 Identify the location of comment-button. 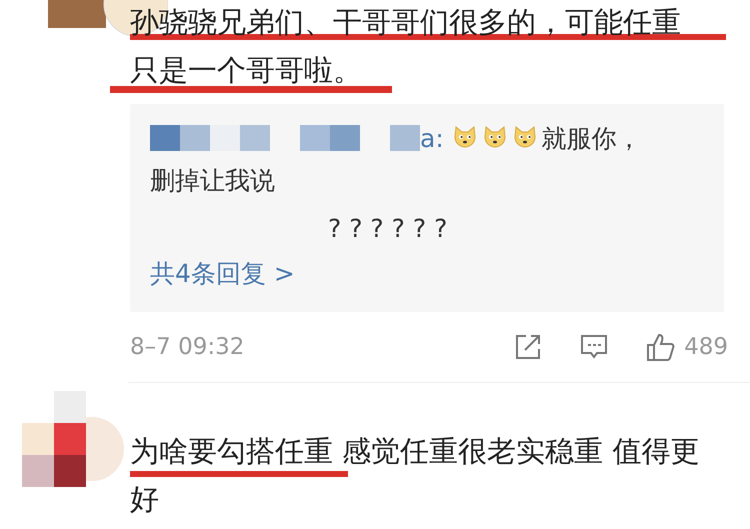
(594, 347).